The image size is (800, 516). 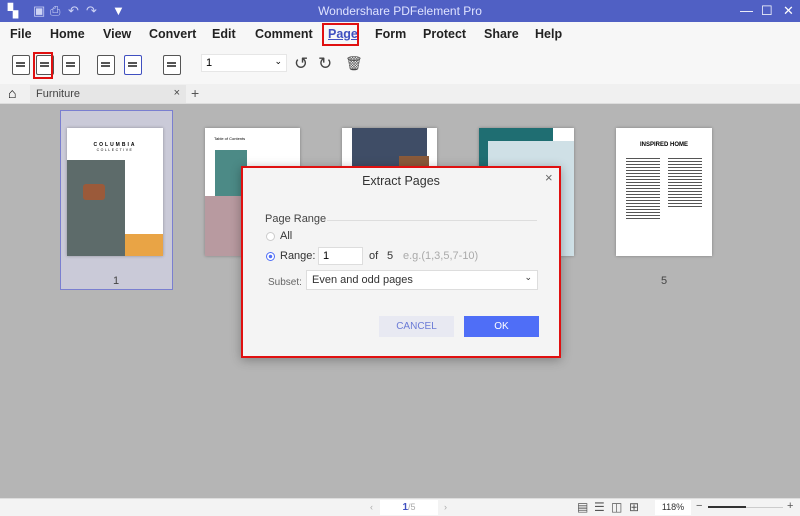 I want to click on chair-seat, so click(x=94, y=192).